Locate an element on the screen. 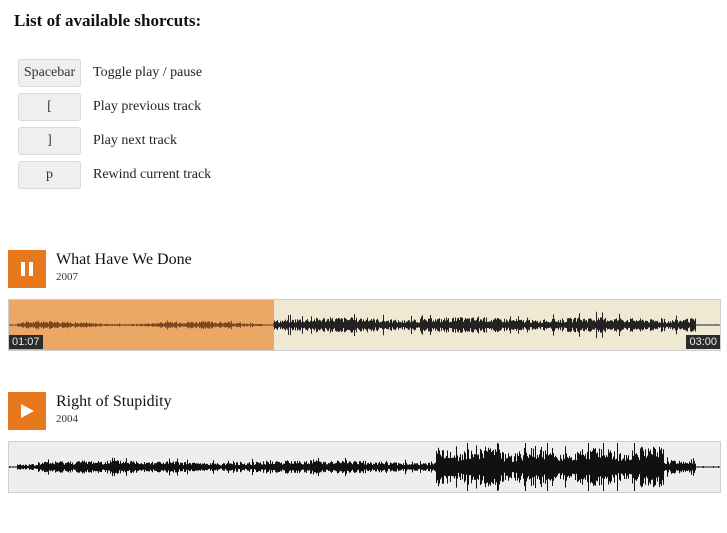 The width and height of the screenshot is (727, 533). shortcut-row-previous: [ Play previous track is located at coordinates (109, 107).